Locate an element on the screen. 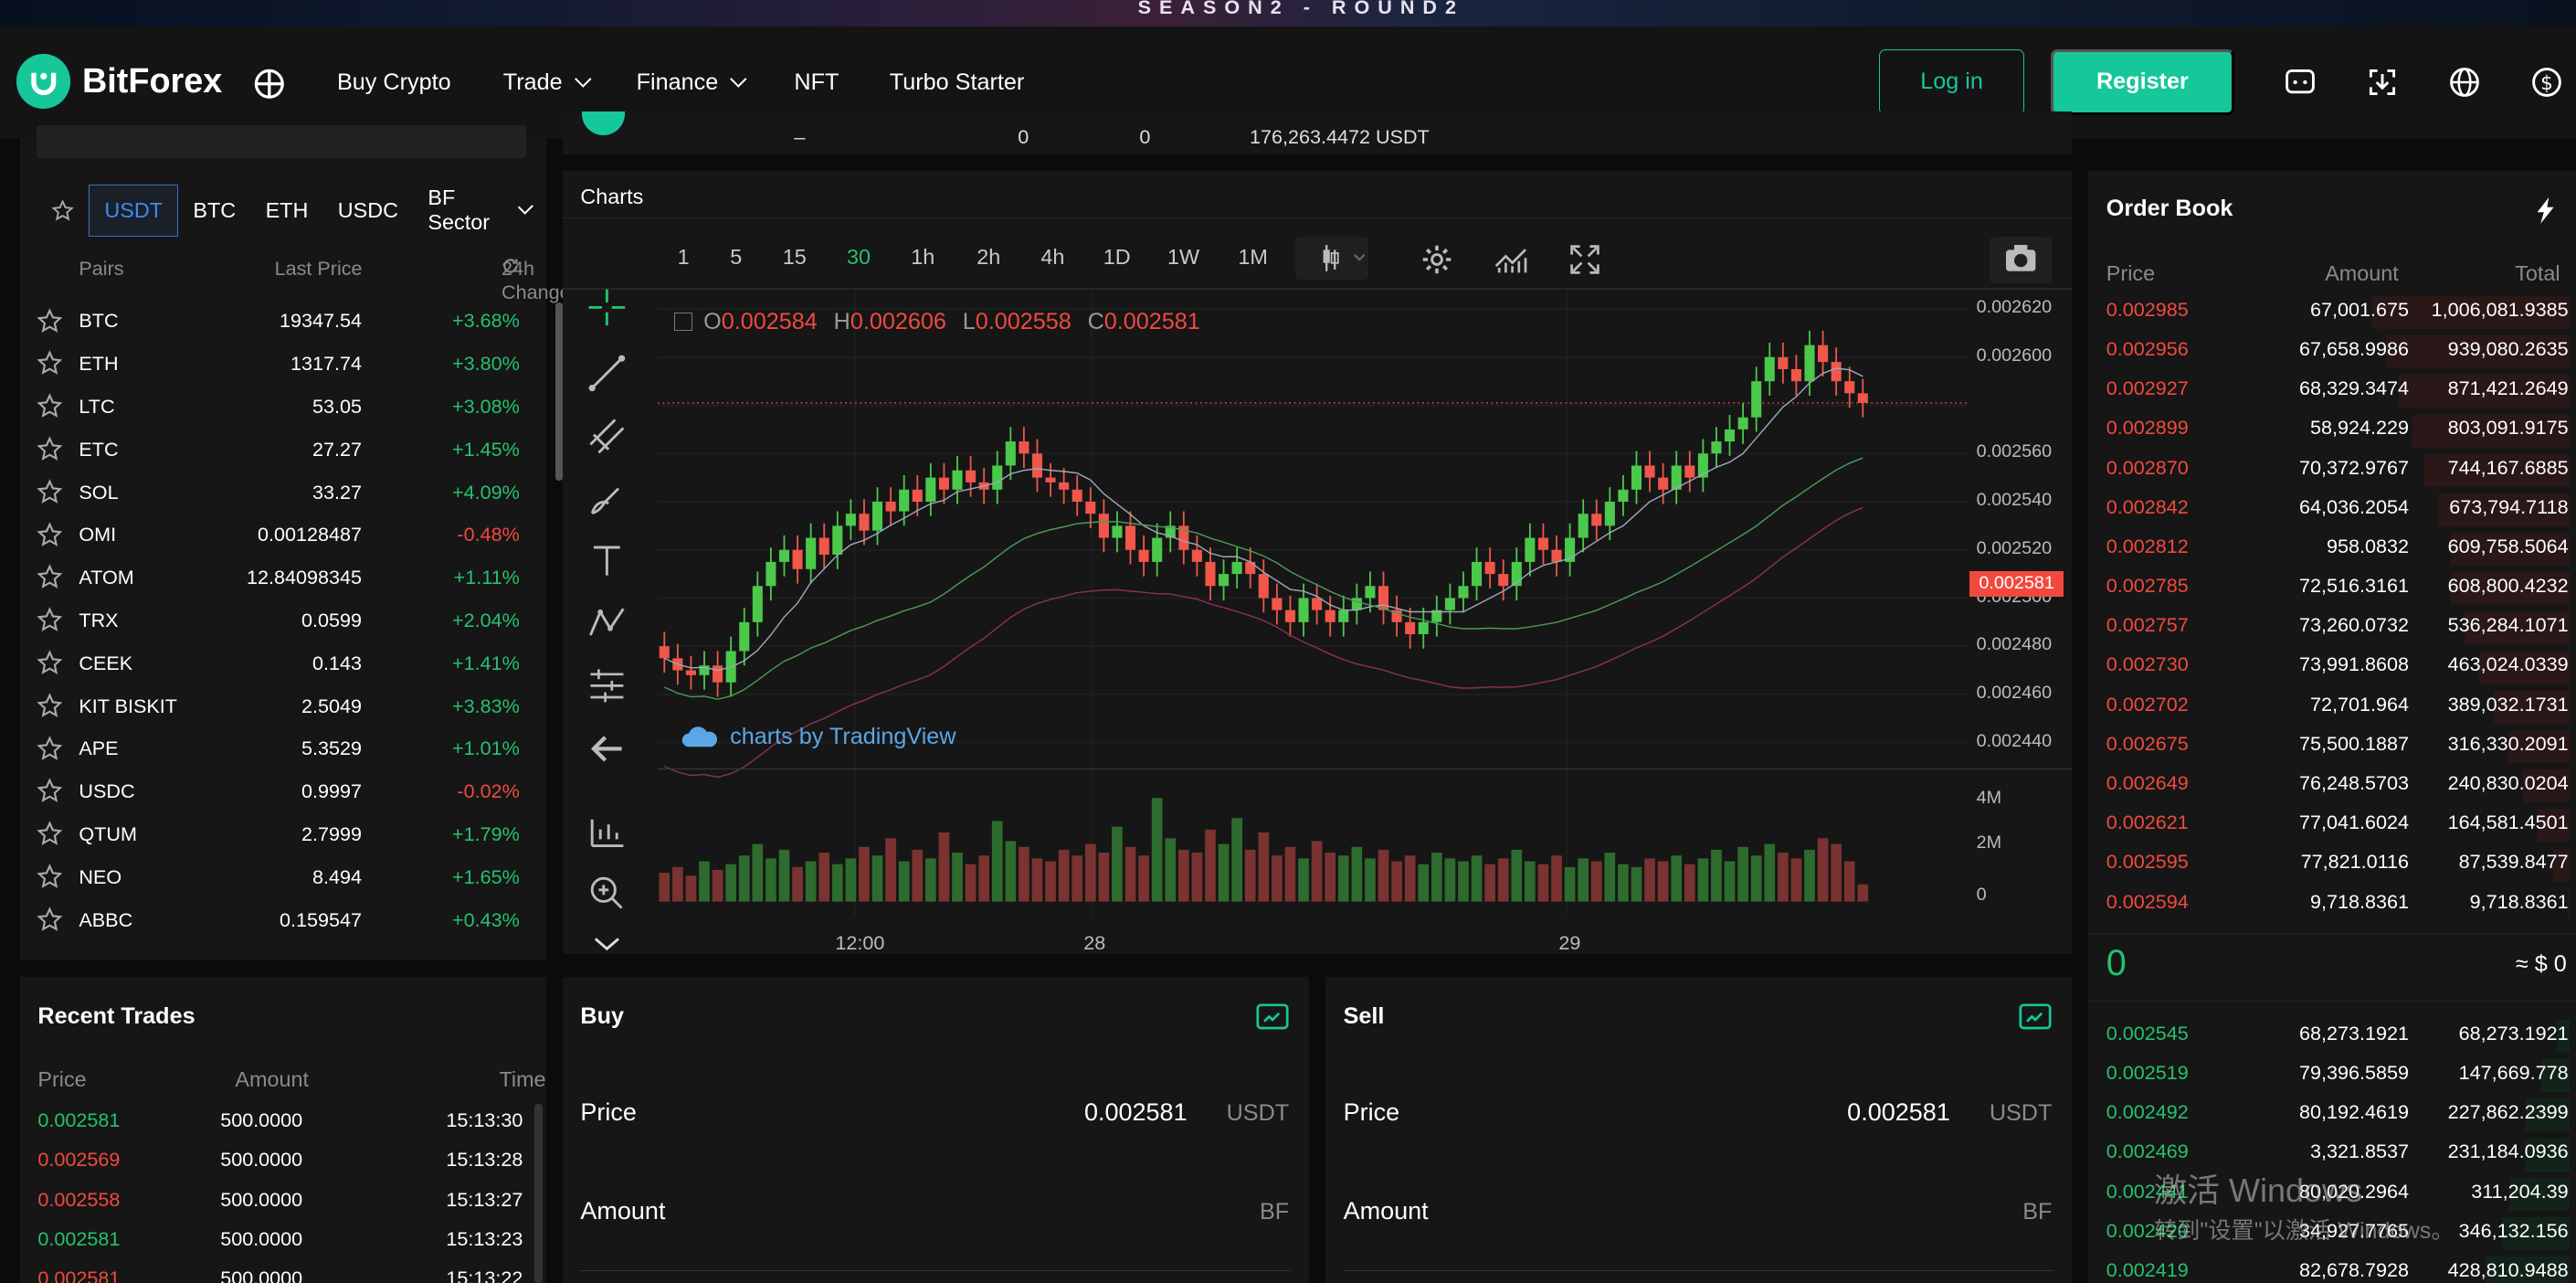  sell-price-input: 0.002581 is located at coordinates (1898, 1112).